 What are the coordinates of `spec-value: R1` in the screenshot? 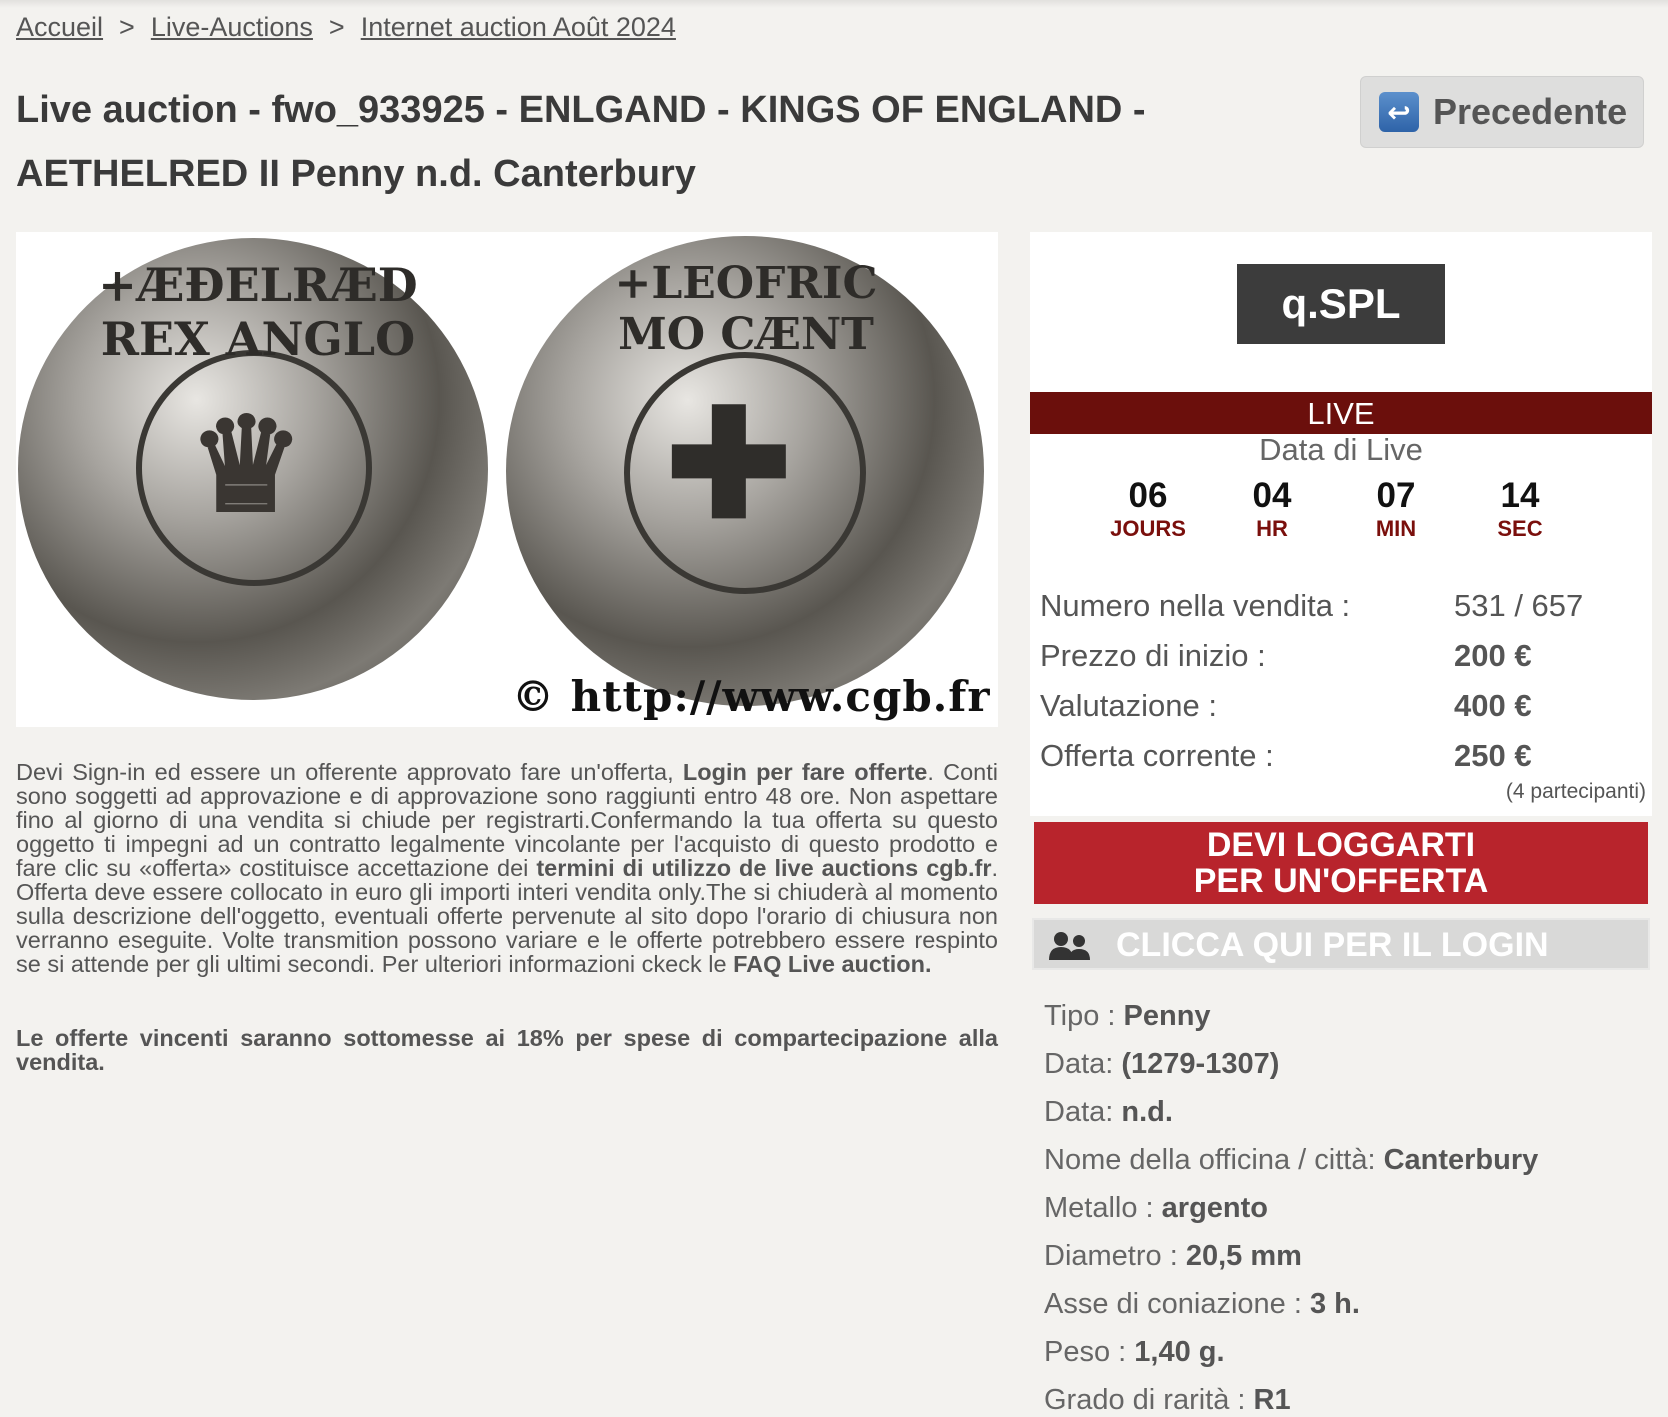 It's located at (1272, 1400).